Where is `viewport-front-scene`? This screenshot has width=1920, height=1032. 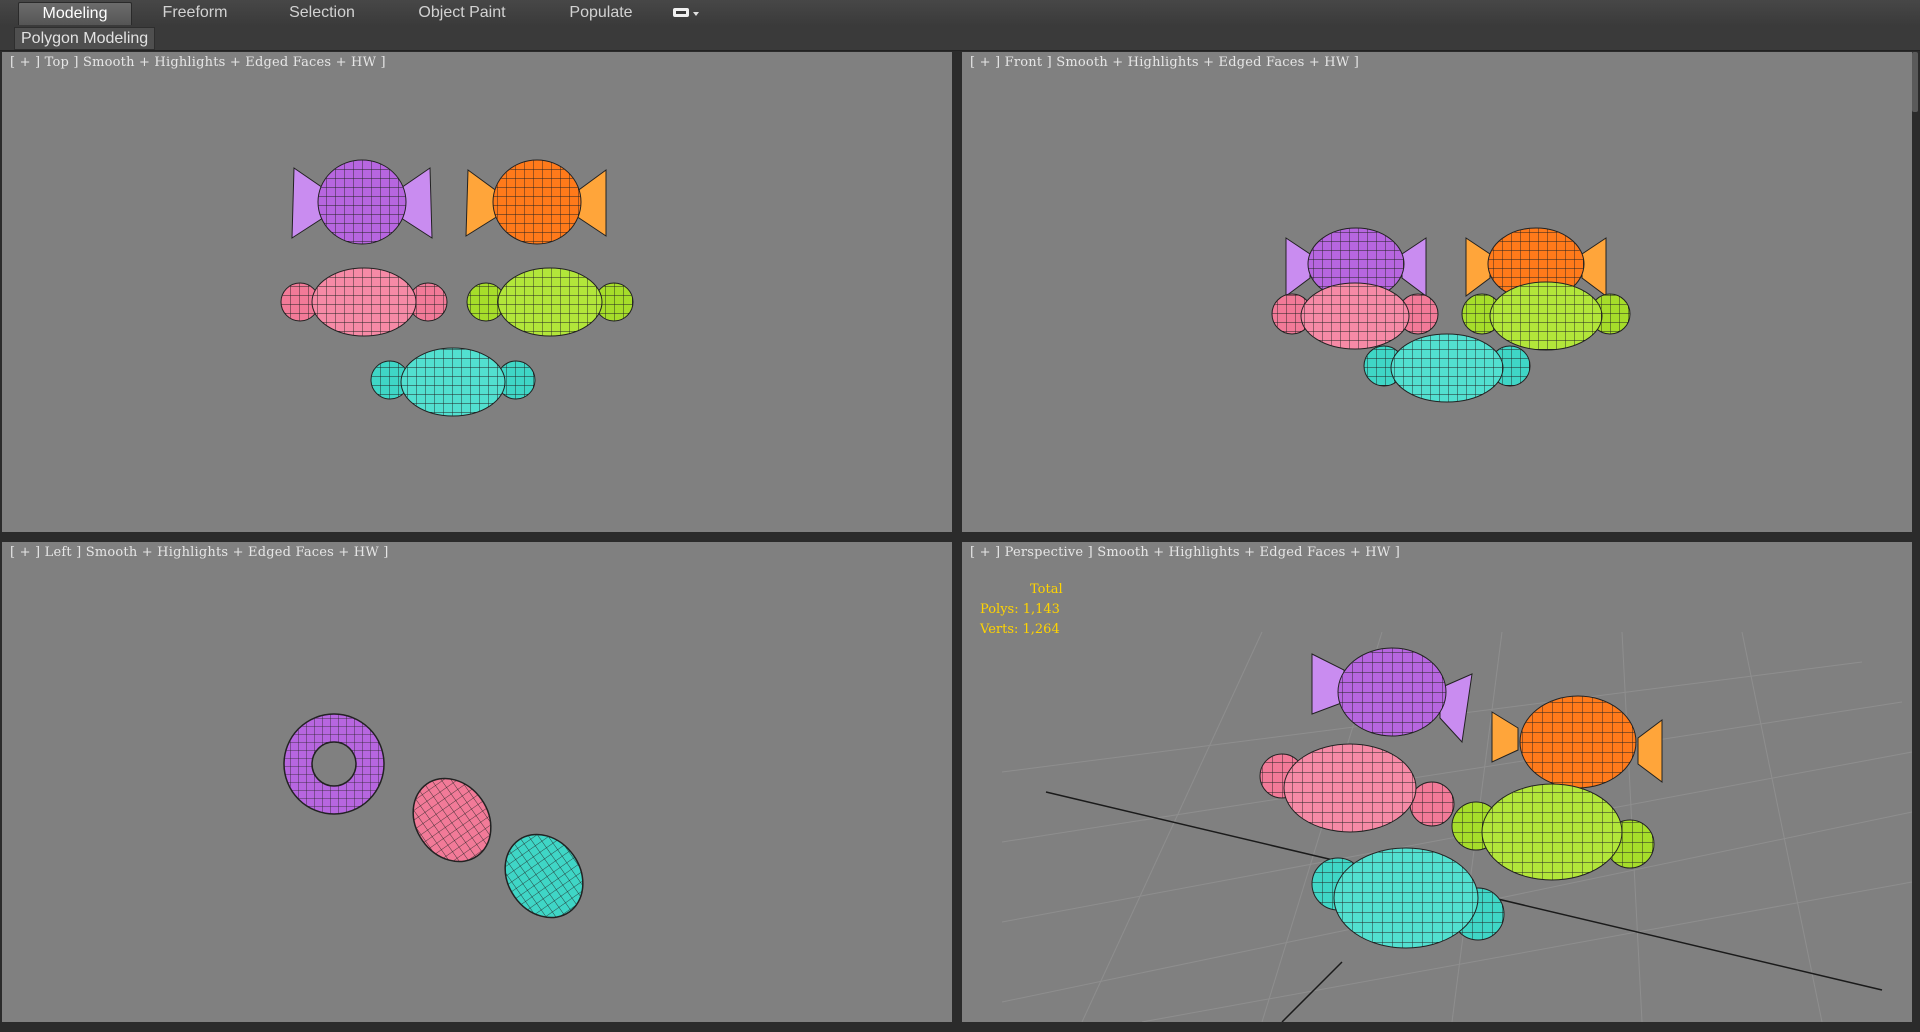 viewport-front-scene is located at coordinates (1451, 315).